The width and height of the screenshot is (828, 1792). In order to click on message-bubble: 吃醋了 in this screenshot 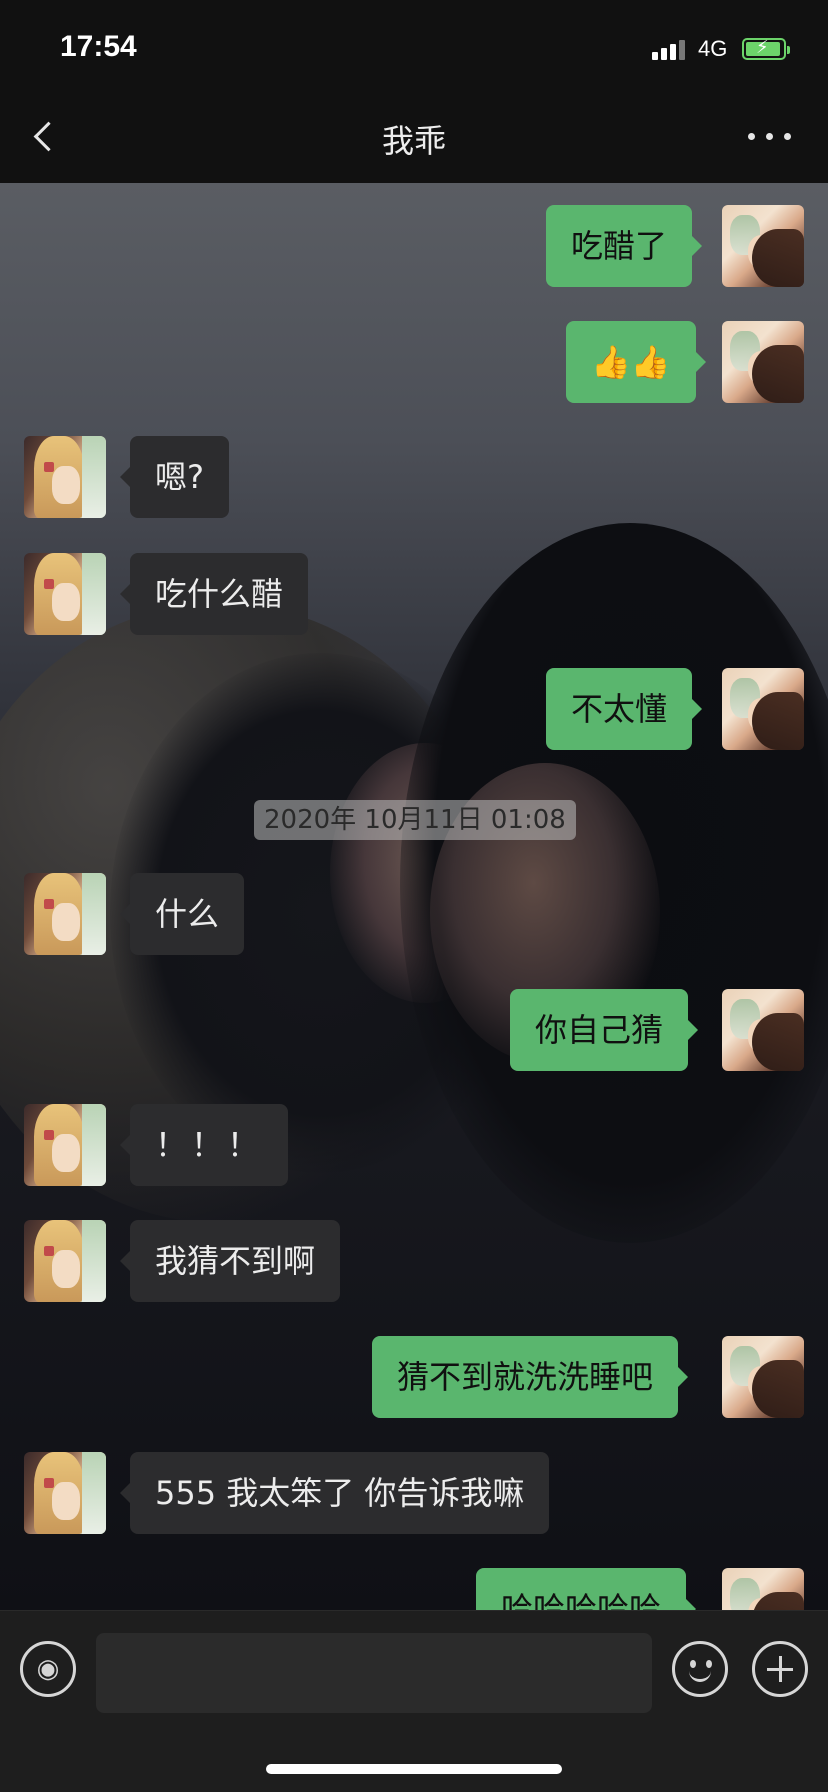, I will do `click(624, 246)`.